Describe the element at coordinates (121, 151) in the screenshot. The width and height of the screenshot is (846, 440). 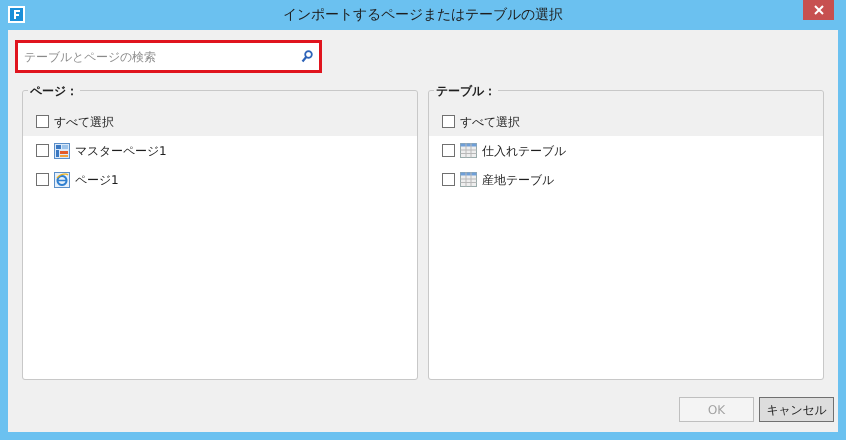
I see `item-label: マスターページ1` at that location.